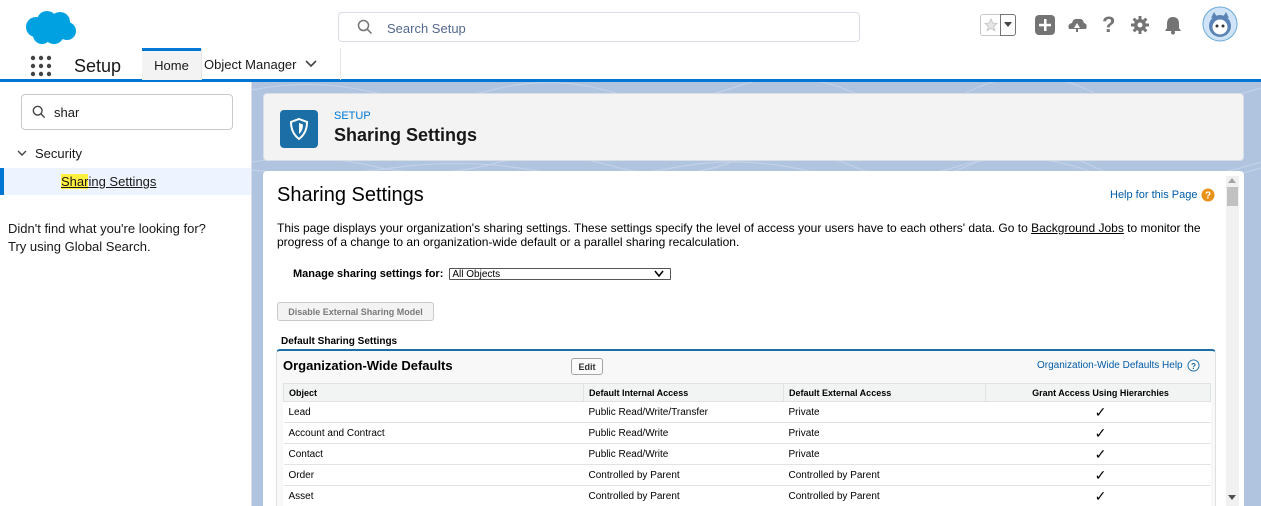 The width and height of the screenshot is (1261, 506). I want to click on owd-edit-button: Edit, so click(587, 366).